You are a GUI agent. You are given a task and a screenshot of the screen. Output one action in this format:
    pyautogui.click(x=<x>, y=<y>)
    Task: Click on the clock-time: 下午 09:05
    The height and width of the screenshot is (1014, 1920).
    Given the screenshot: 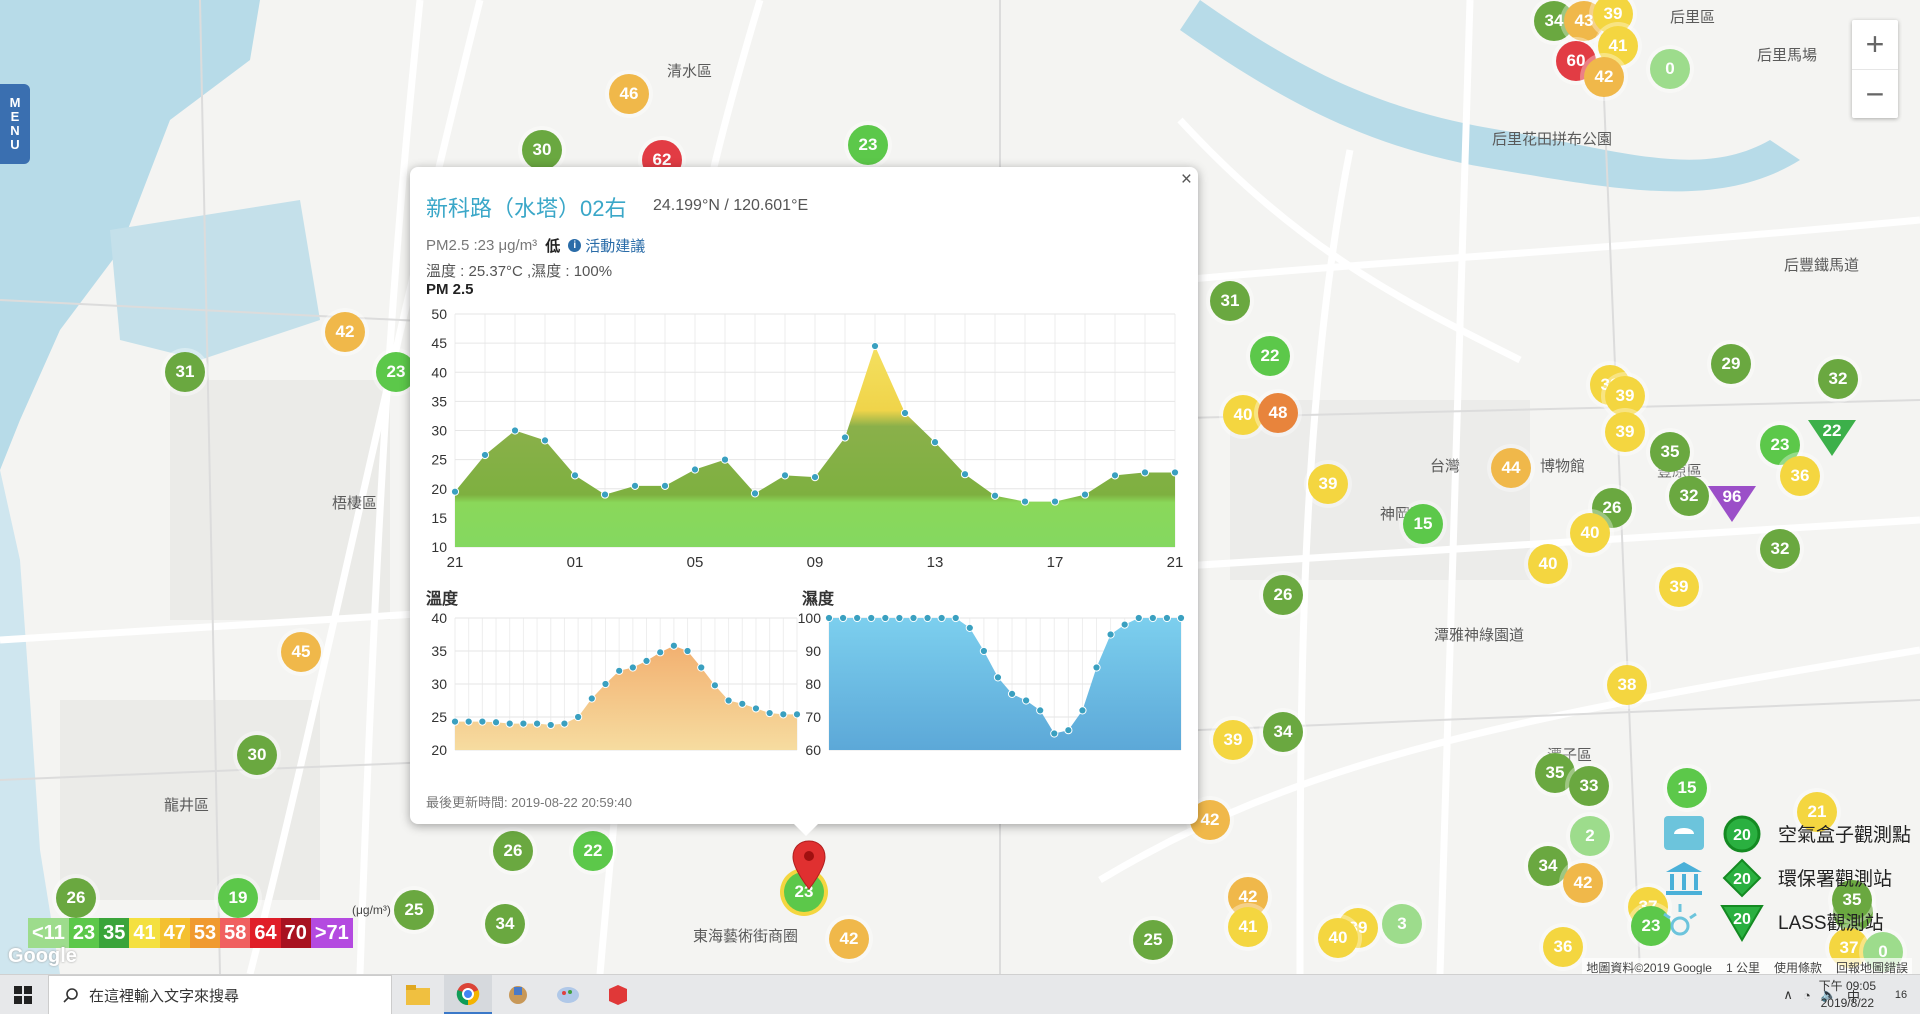 What is the action you would take?
    pyautogui.click(x=1847, y=986)
    